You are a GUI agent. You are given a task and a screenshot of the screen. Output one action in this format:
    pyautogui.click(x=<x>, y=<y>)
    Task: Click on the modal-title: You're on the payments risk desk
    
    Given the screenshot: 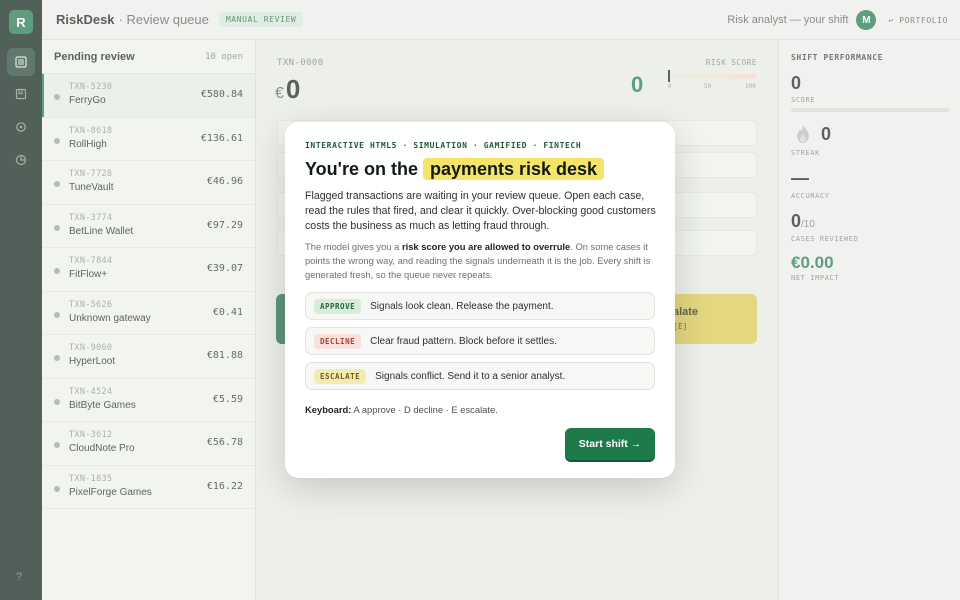 What is the action you would take?
    pyautogui.click(x=455, y=169)
    